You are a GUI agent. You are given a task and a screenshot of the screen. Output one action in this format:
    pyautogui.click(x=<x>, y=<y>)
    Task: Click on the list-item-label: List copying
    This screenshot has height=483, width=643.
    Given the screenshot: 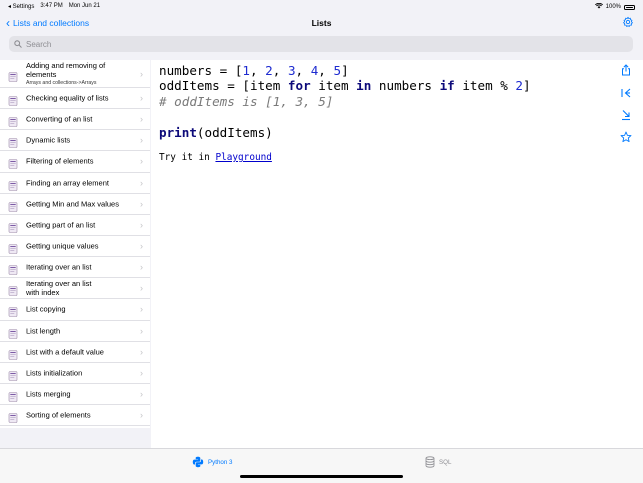 What is the action you would take?
    pyautogui.click(x=46, y=309)
    